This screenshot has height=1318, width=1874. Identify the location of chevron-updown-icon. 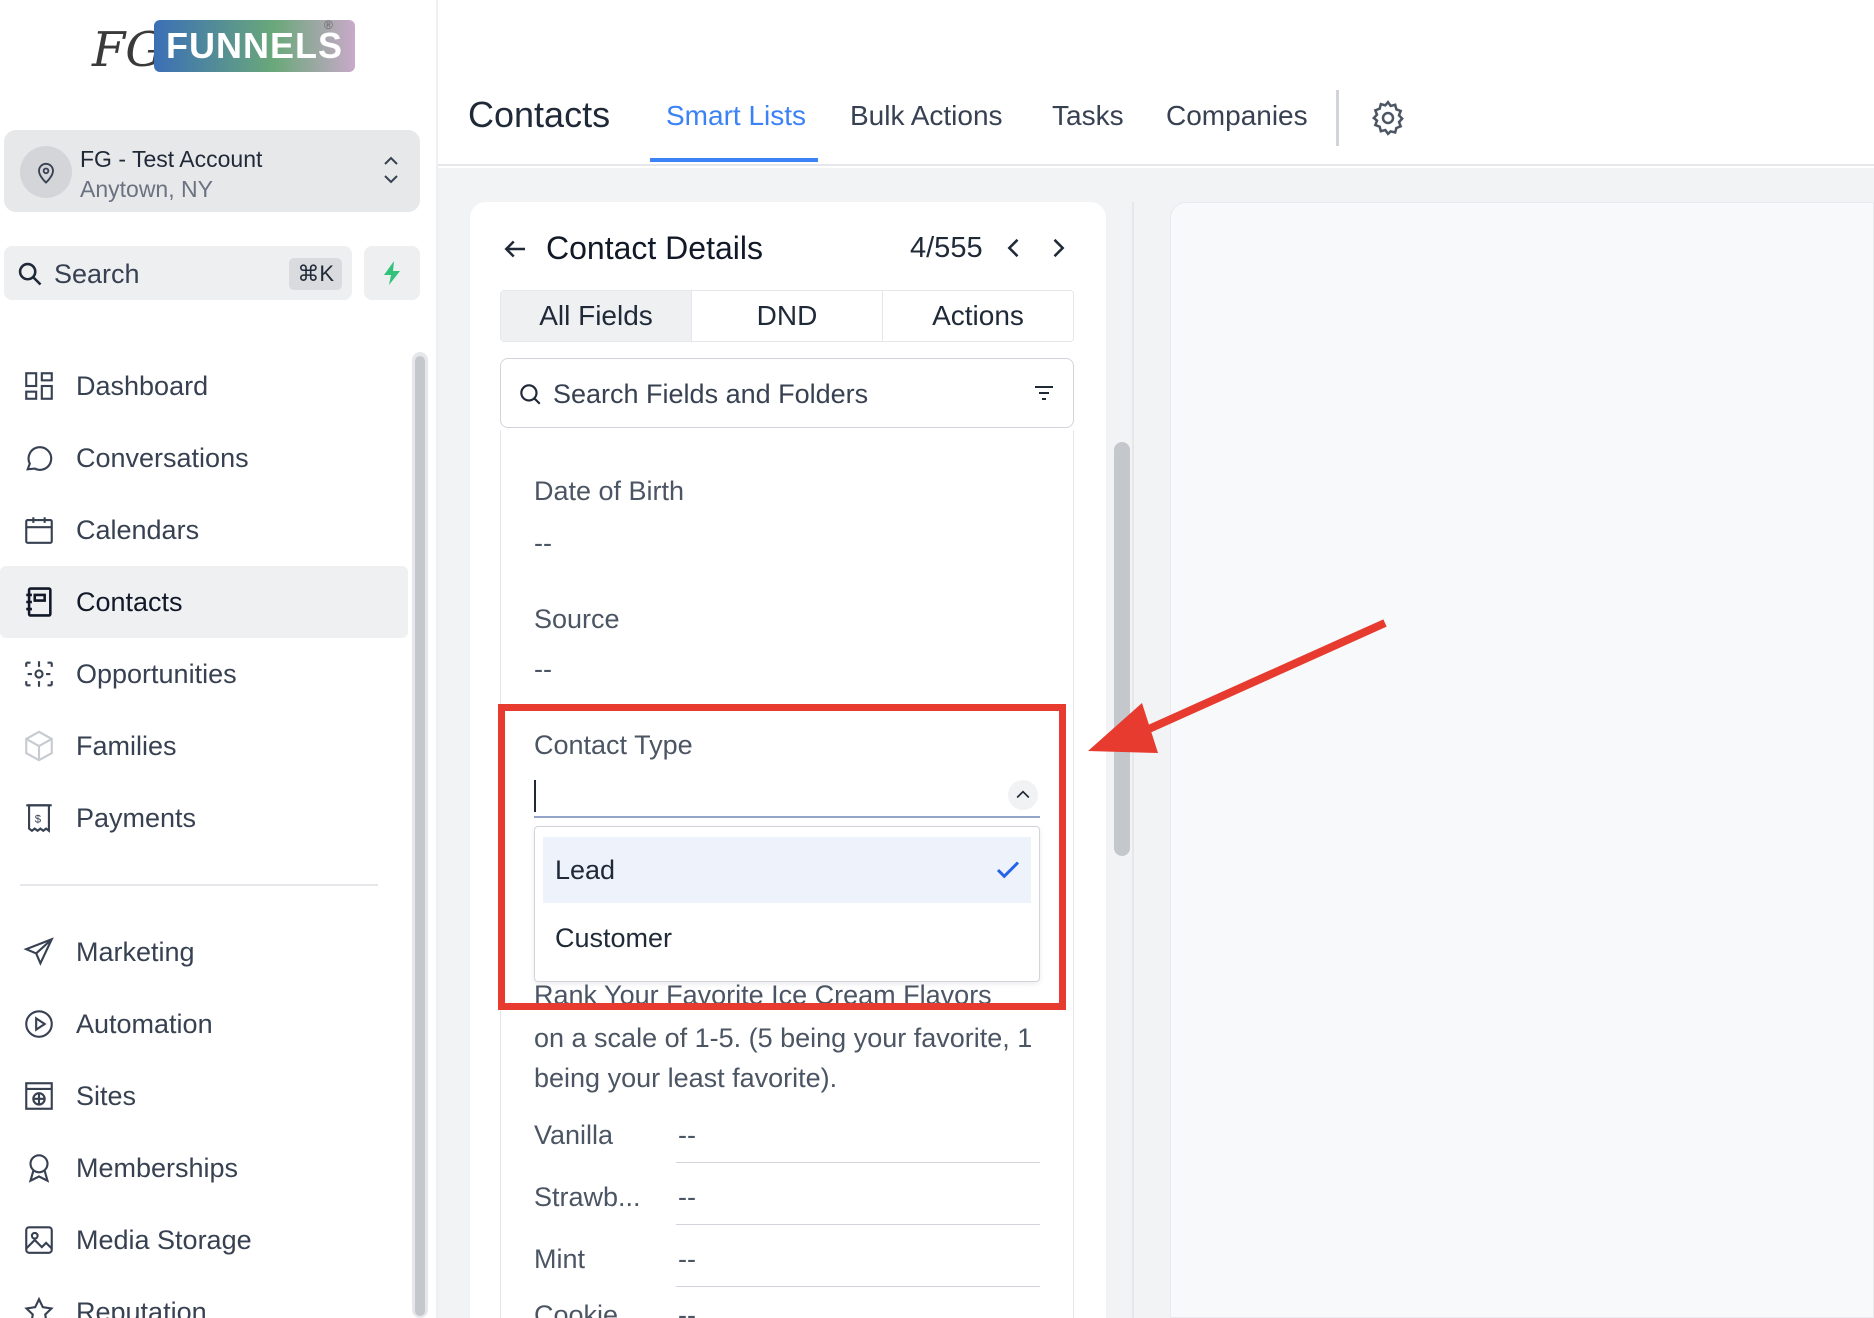
(391, 170).